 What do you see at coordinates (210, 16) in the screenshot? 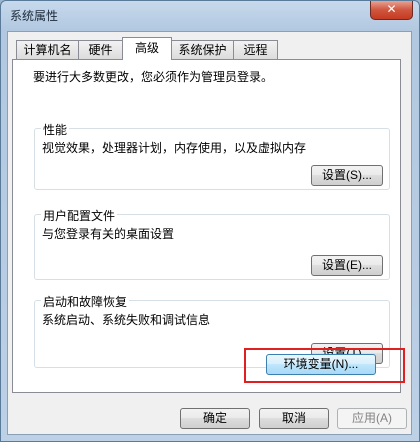
I see `title-bar: 系统属性 ✕` at bounding box center [210, 16].